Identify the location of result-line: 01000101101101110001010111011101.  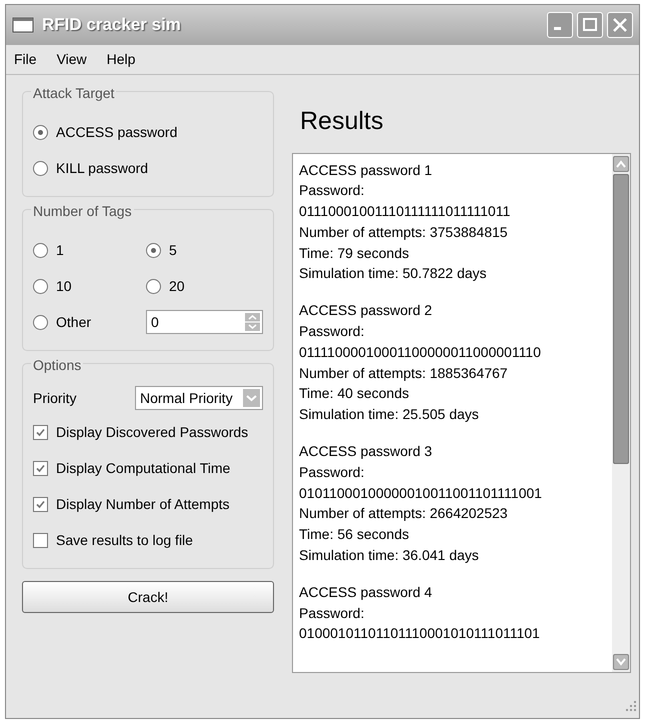
(420, 634).